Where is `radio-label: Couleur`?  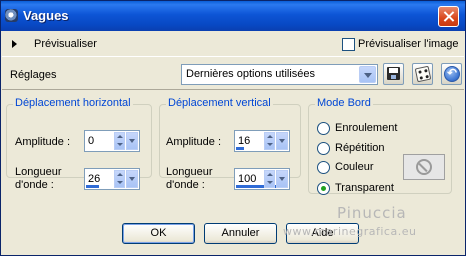
radio-label: Couleur is located at coordinates (354, 167).